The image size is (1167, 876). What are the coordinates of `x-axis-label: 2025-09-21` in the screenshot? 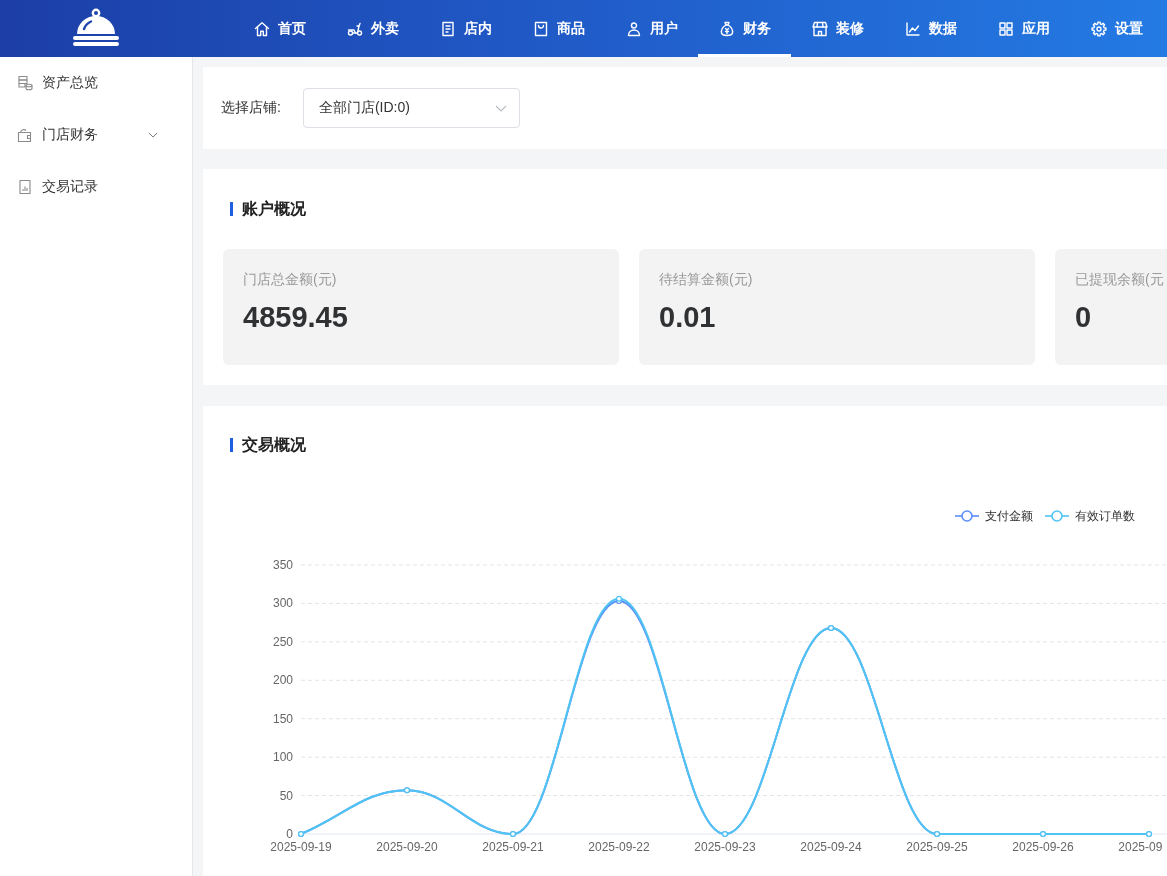 It's located at (513, 847).